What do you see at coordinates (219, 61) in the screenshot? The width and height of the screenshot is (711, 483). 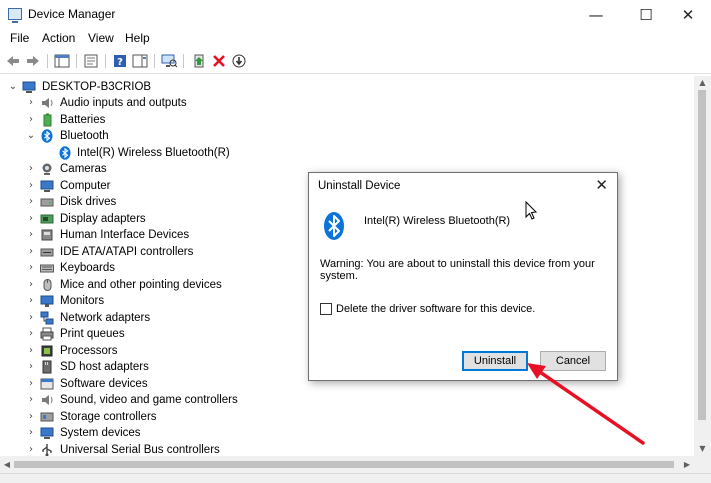 I see `uninstall-device-icon` at bounding box center [219, 61].